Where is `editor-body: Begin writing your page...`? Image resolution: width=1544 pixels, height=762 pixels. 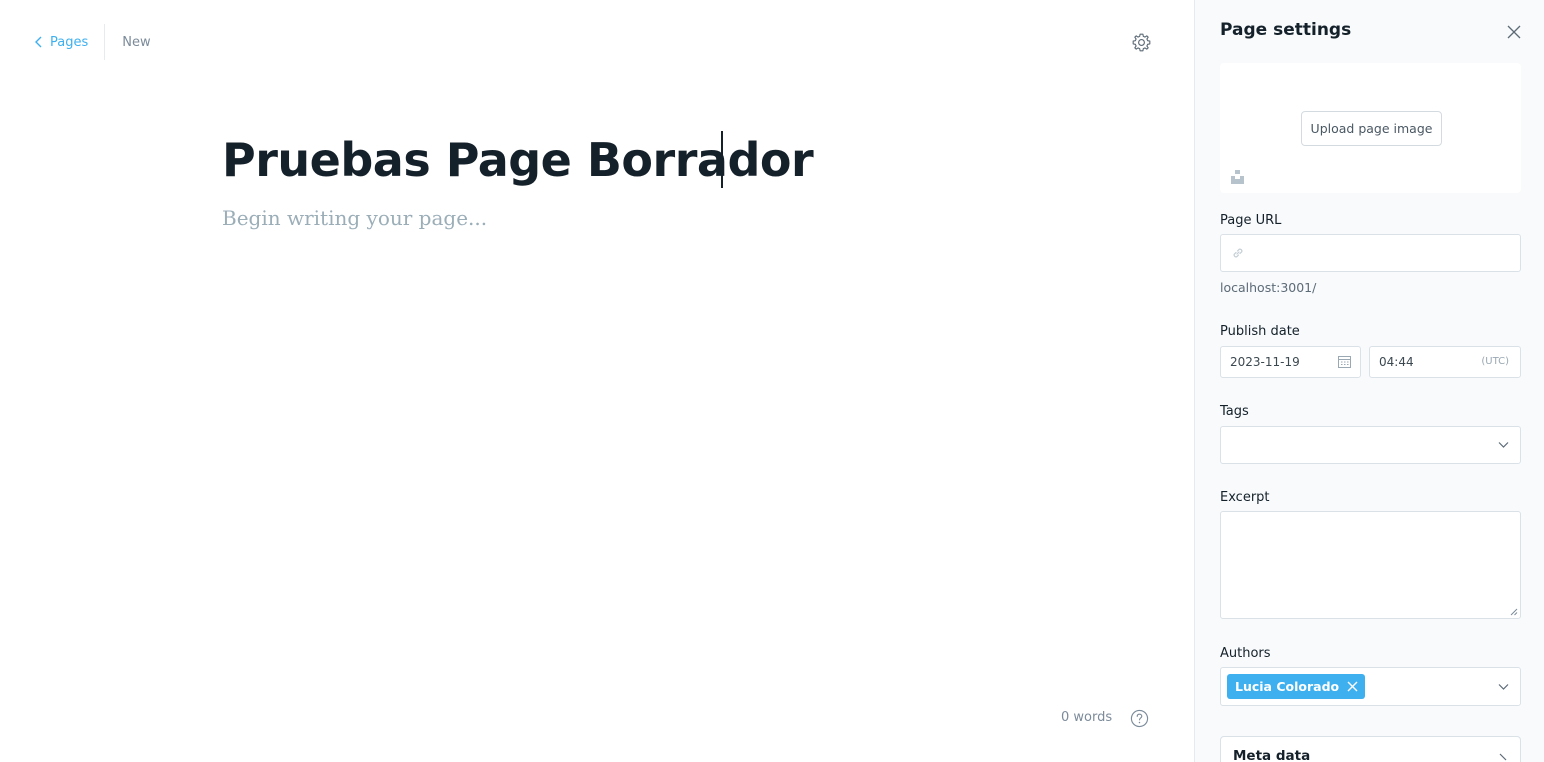
editor-body: Begin writing your page... is located at coordinates (354, 218).